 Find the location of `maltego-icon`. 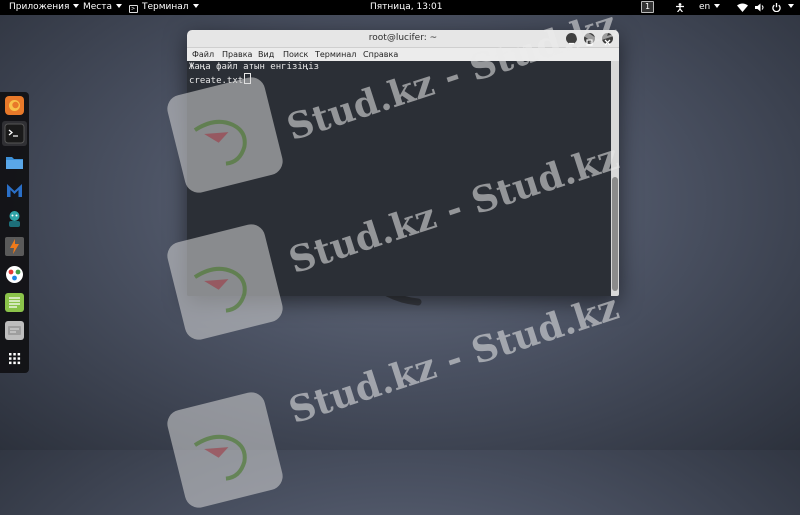

maltego-icon is located at coordinates (14, 190).